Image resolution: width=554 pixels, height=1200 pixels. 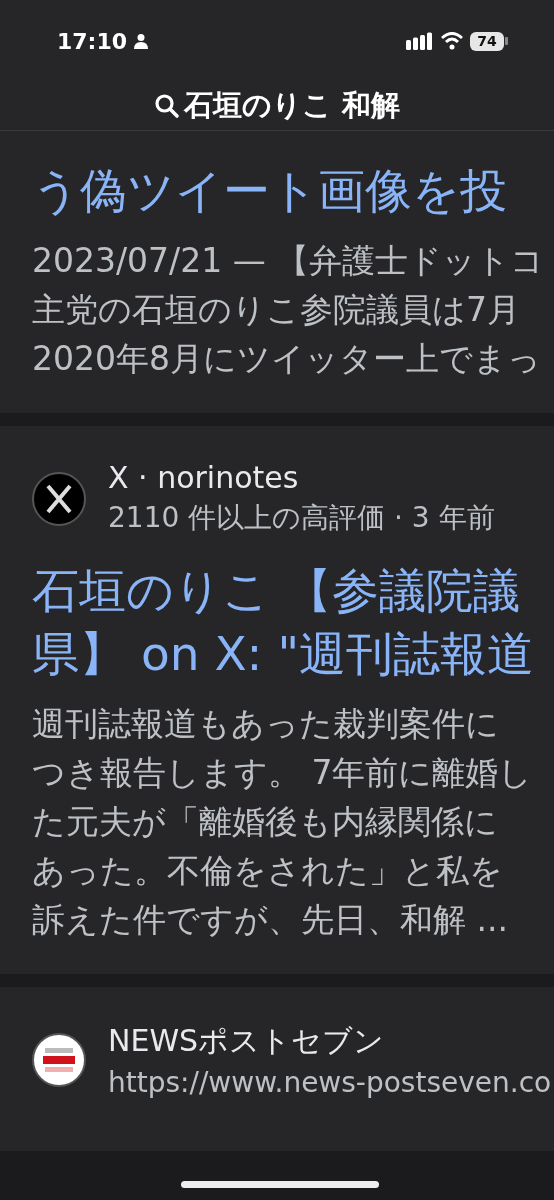 What do you see at coordinates (506, 41) in the screenshot?
I see `battery-tip-icon` at bounding box center [506, 41].